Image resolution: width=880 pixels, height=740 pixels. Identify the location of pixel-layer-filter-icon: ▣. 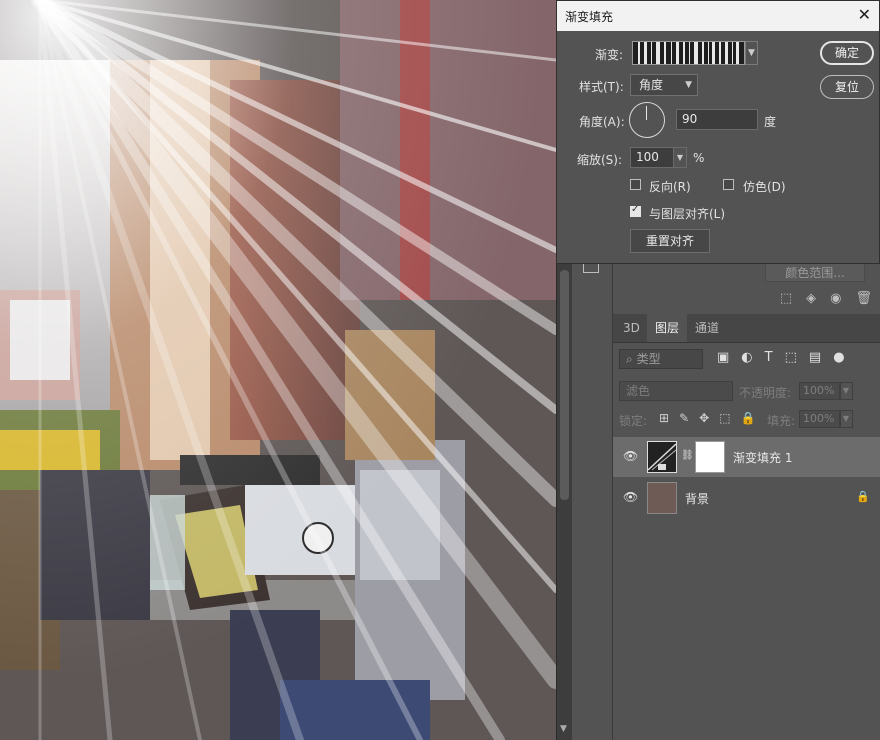
(723, 357).